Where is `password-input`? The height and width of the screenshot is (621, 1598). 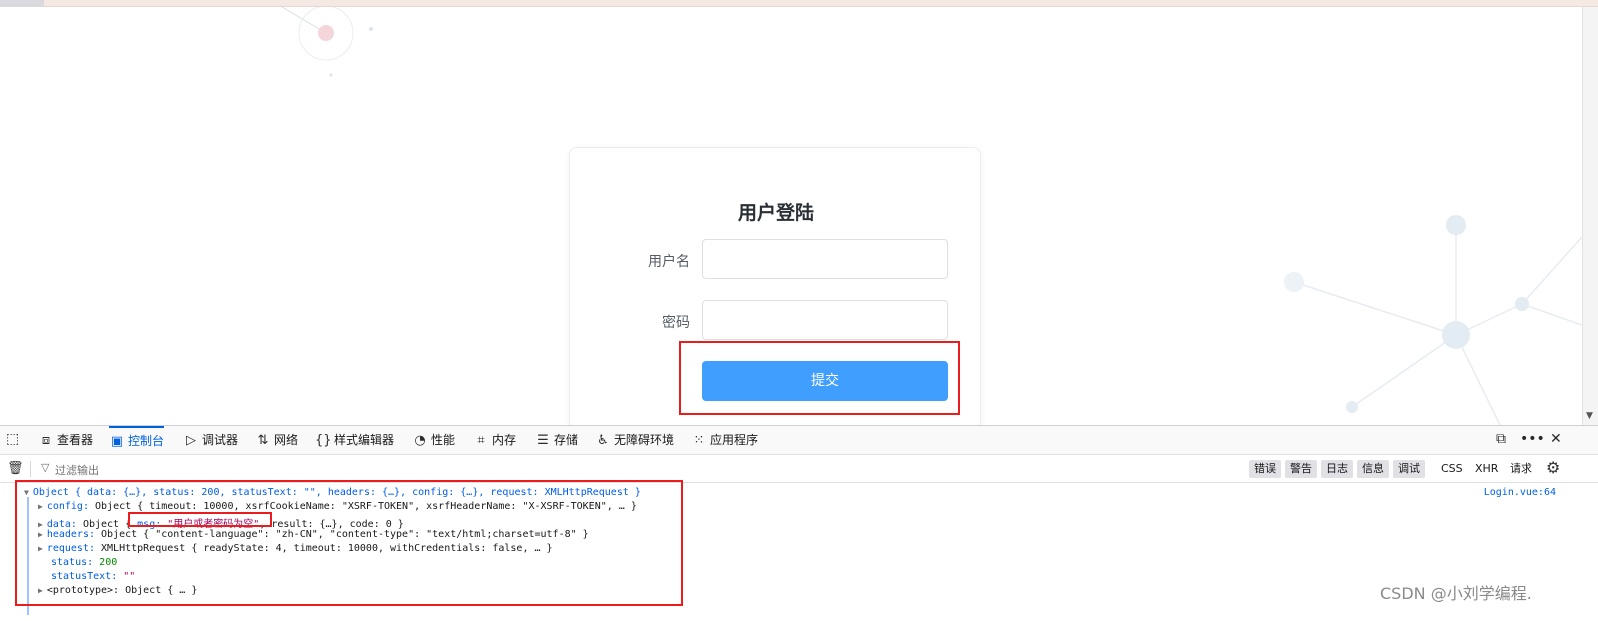 password-input is located at coordinates (825, 320).